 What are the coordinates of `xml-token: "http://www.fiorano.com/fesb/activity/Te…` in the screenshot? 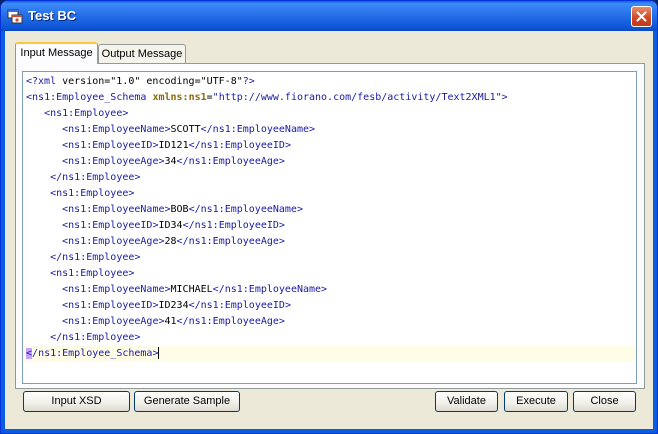 It's located at (357, 97).